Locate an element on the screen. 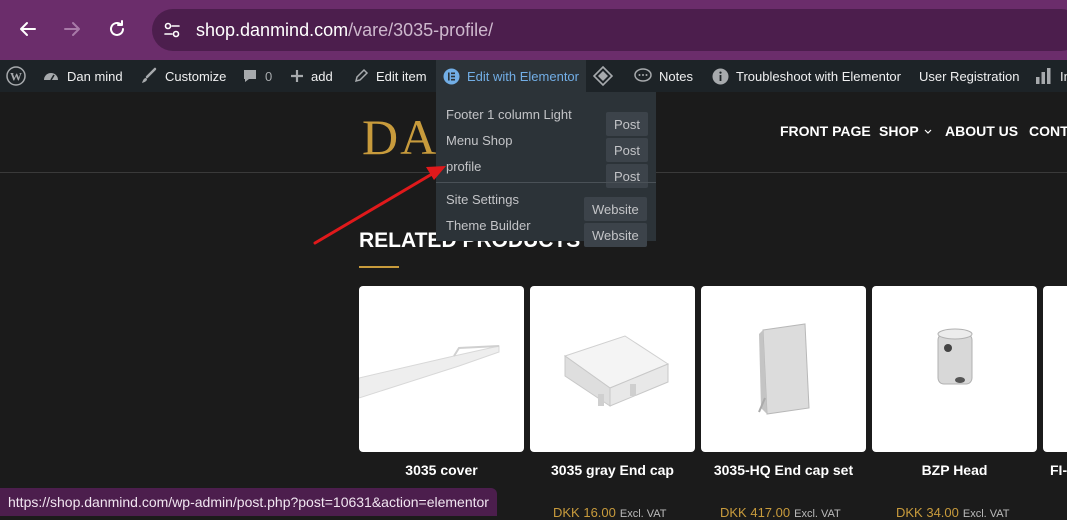  url-path: /vare/3035-profile/ is located at coordinates (421, 30).